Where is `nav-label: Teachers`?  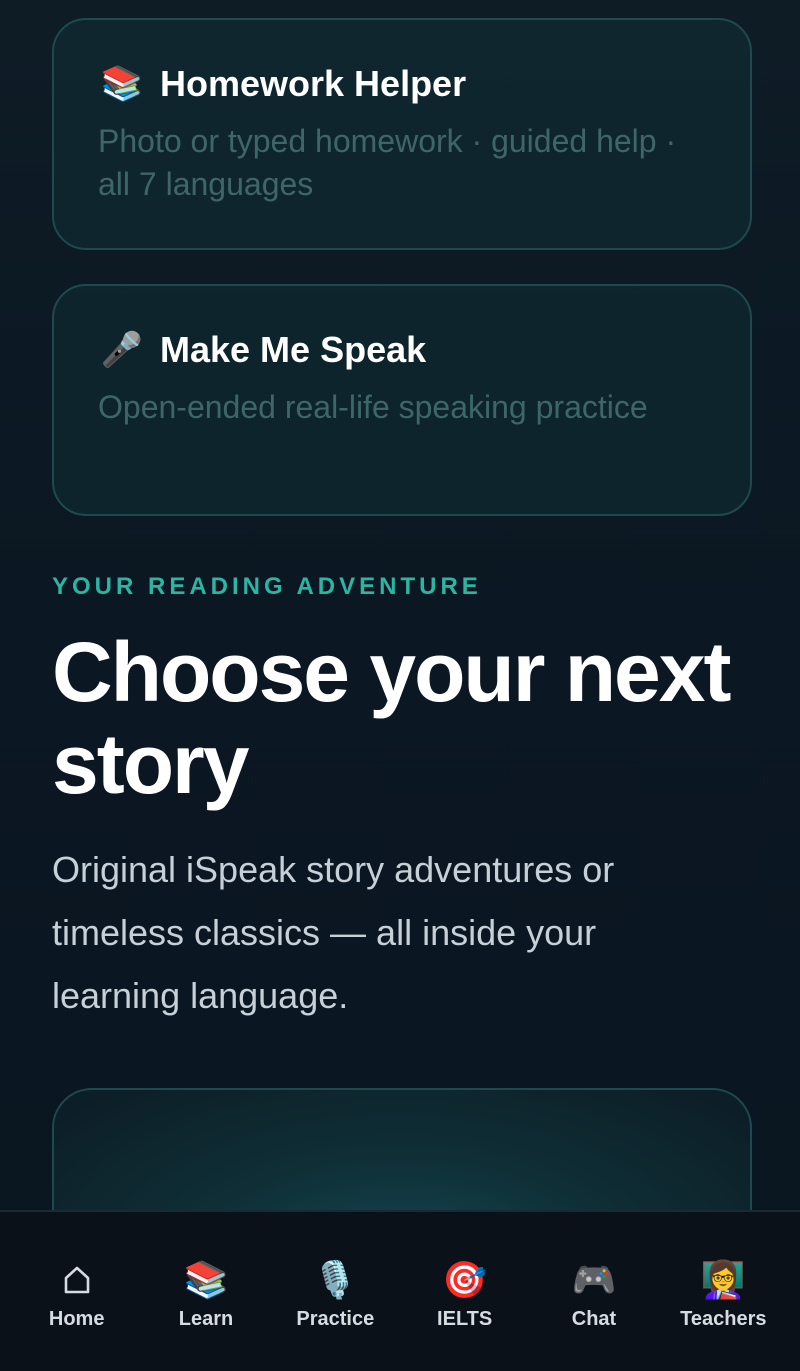 nav-label: Teachers is located at coordinates (723, 1319).